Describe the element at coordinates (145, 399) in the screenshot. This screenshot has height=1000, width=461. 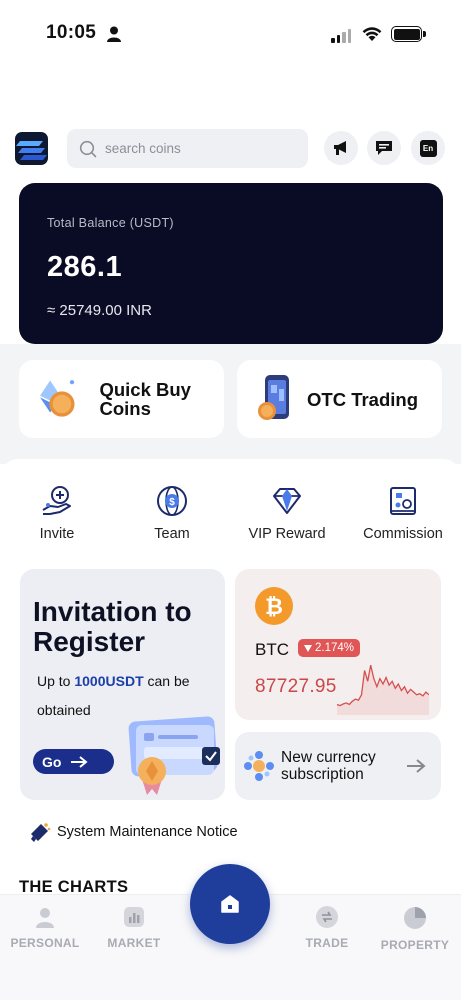
I see `quick-buy-label: Quick Buy Coins` at that location.